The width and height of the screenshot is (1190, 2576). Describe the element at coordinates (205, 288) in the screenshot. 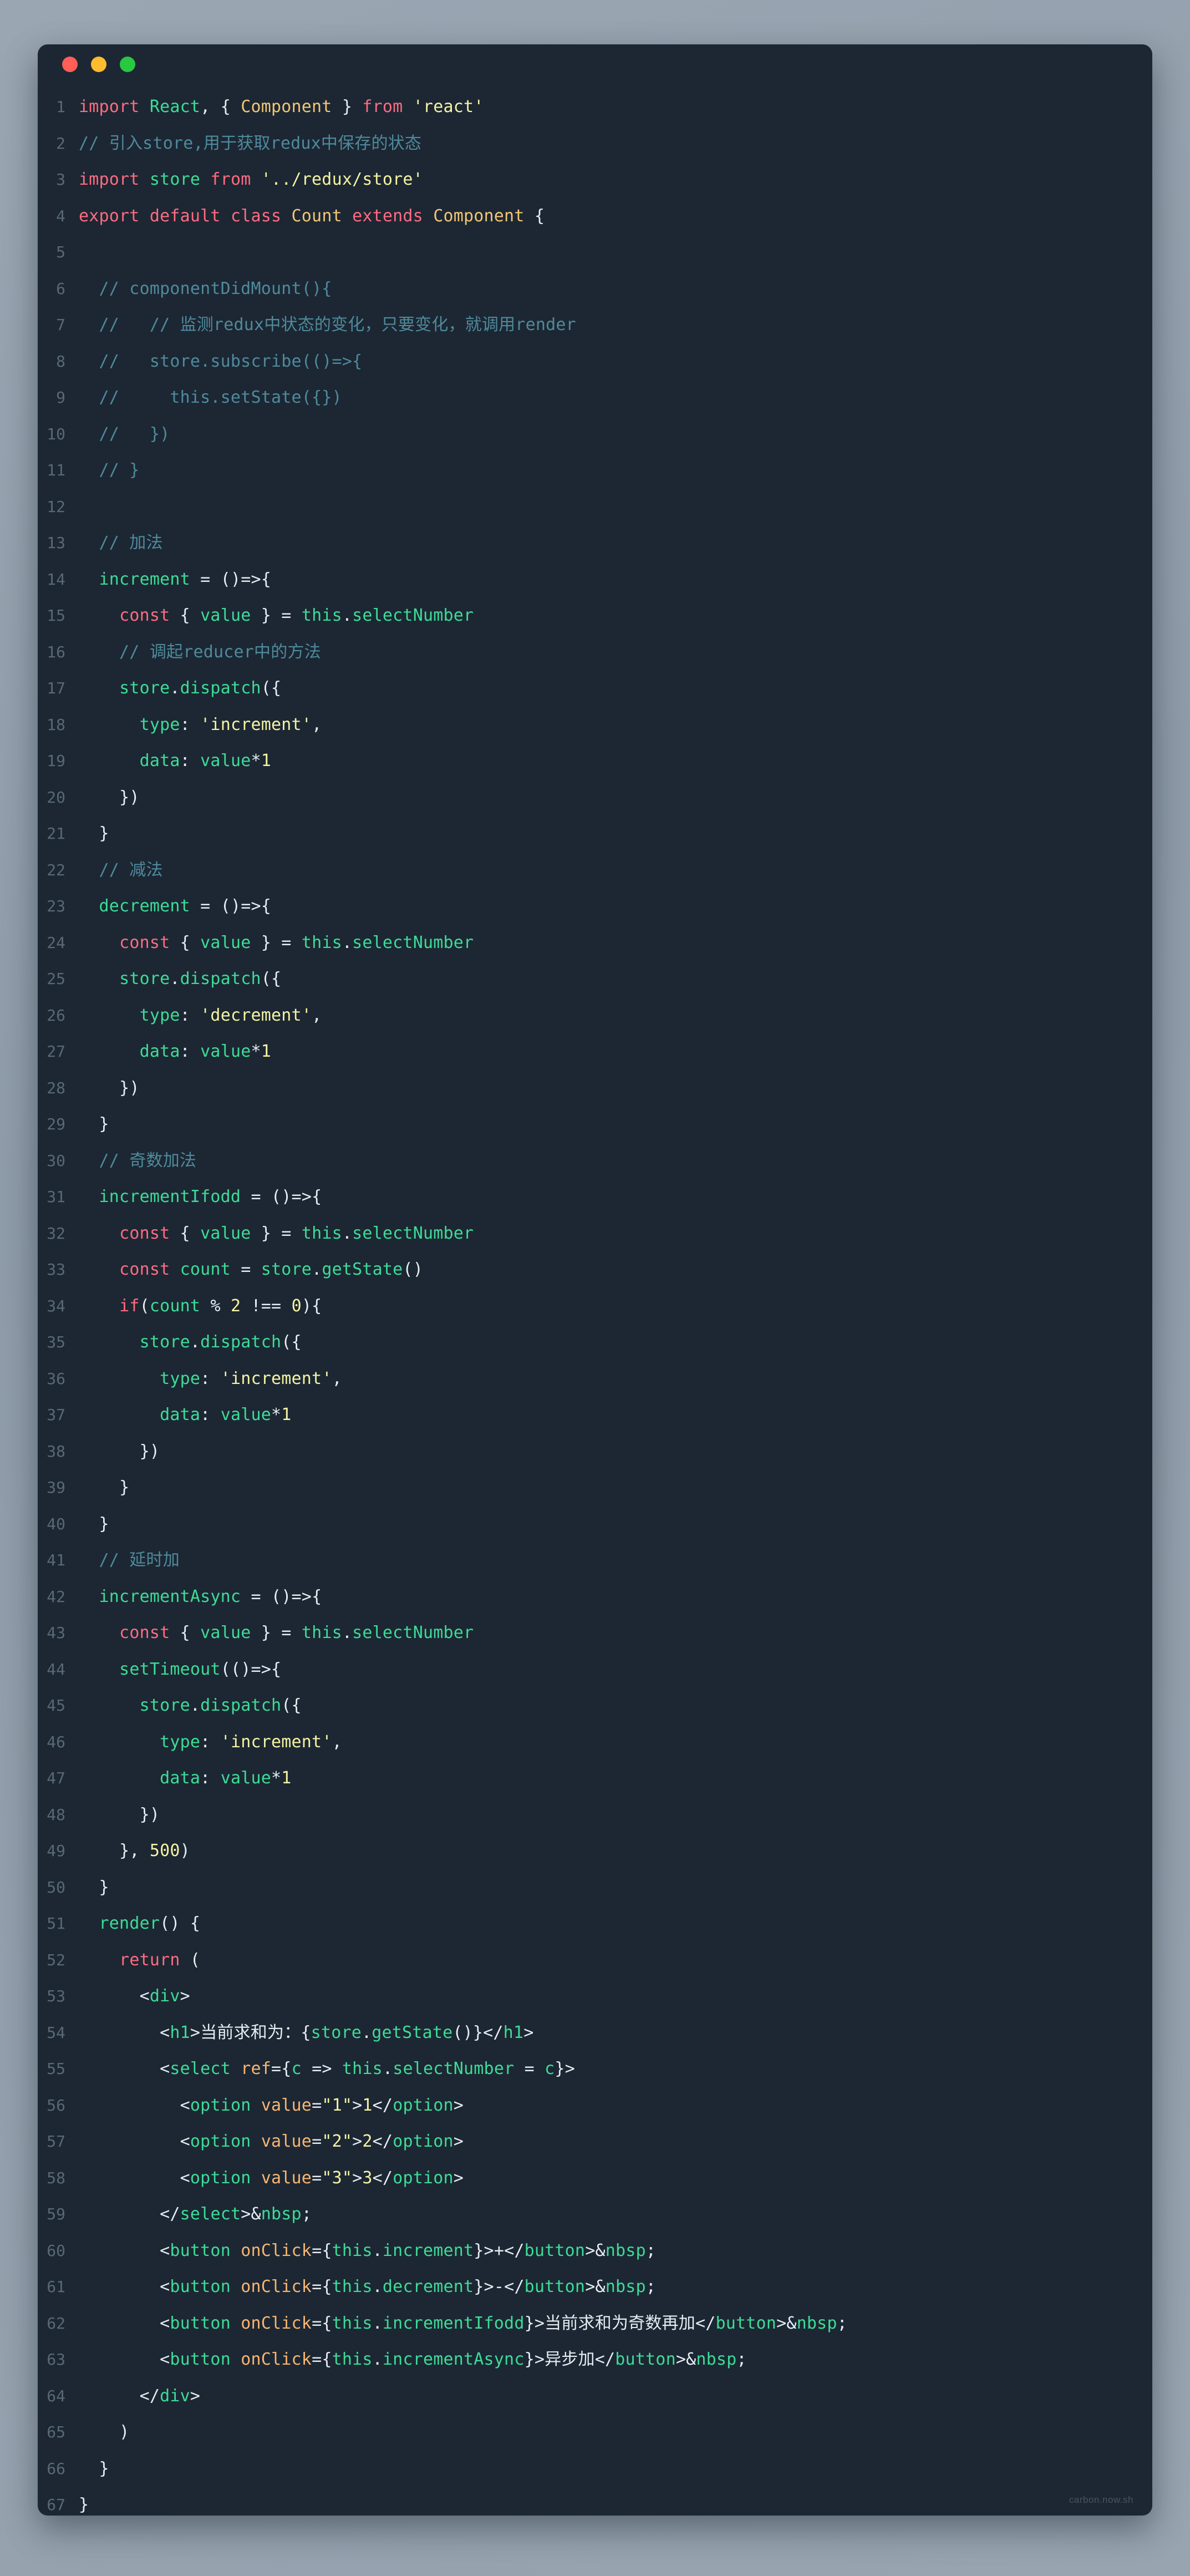

I see `line-content: // componentDidMount(){` at that location.